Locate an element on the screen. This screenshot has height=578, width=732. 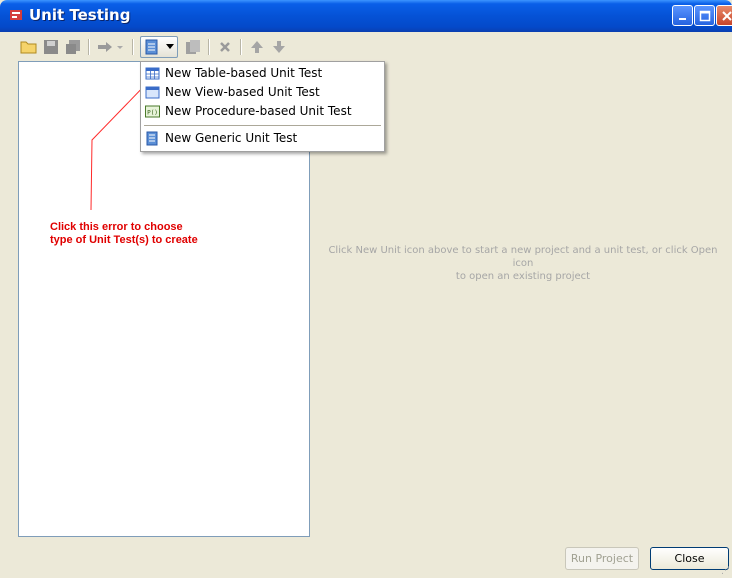
menu-item-new-generic: New Generic Unit Test is located at coordinates (262, 138).